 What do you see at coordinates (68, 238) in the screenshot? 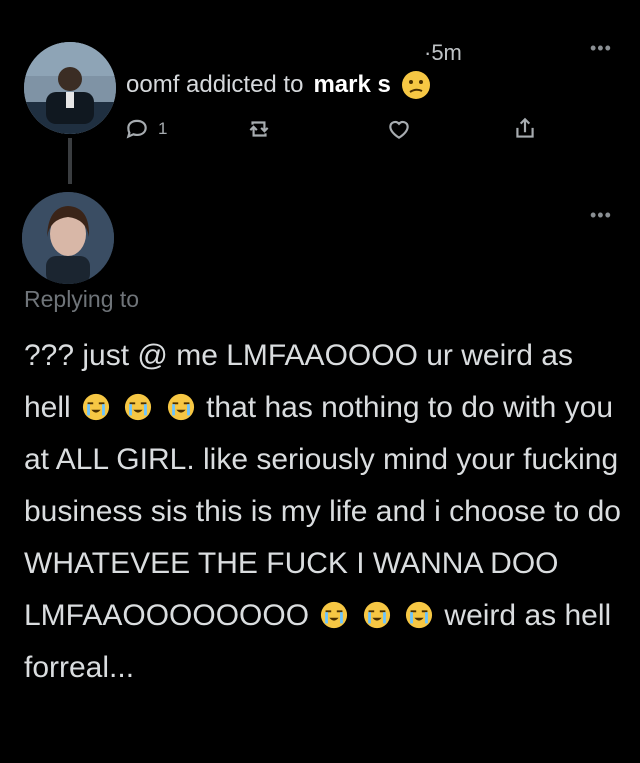
I see `reply-avatar` at bounding box center [68, 238].